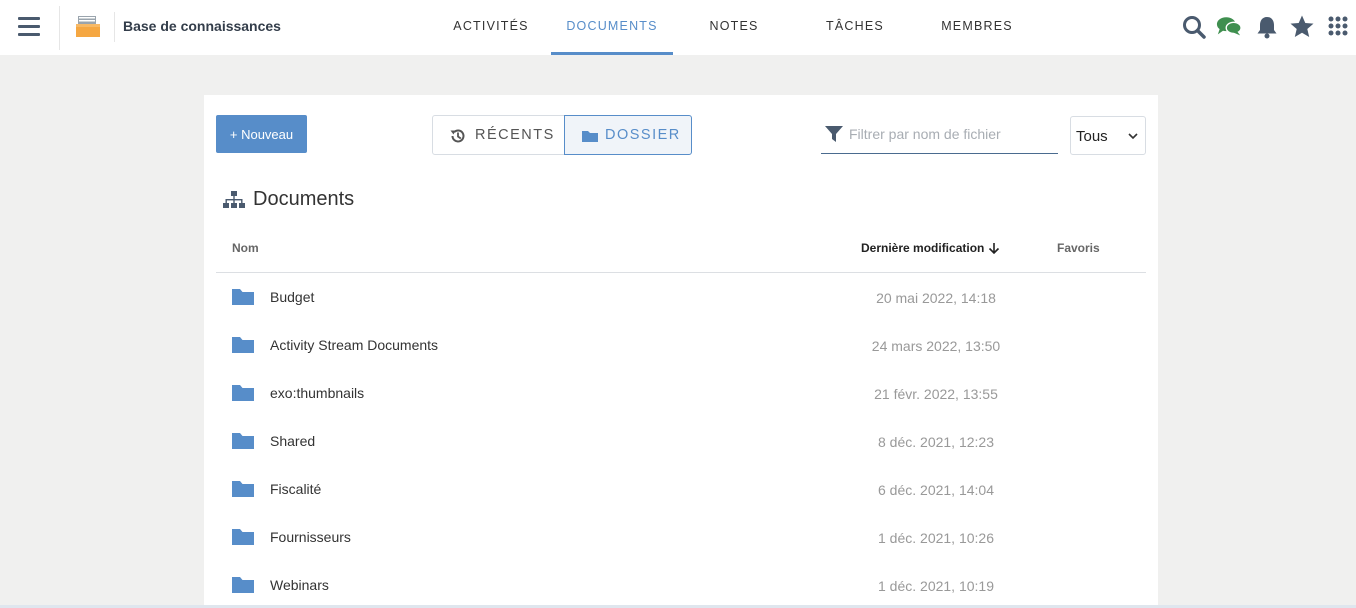  Describe the element at coordinates (681, 537) in the screenshot. I see `table-row: Fournisseurs 1 déc. 2021, 10:26` at that location.